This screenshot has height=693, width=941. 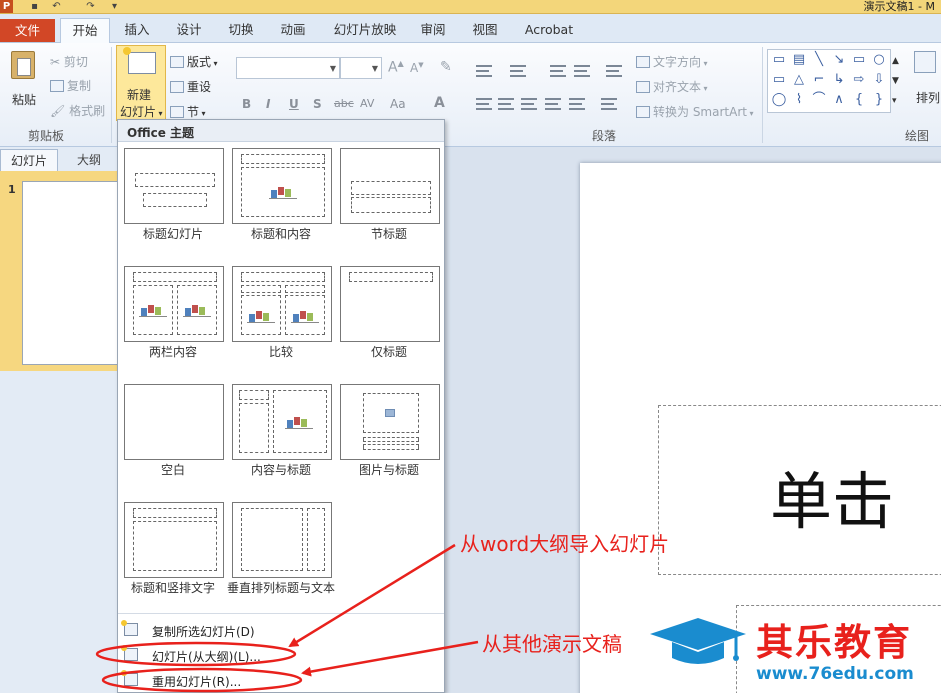 What do you see at coordinates (779, 60) in the screenshot?
I see `shape-textbox-icon: ▭` at bounding box center [779, 60].